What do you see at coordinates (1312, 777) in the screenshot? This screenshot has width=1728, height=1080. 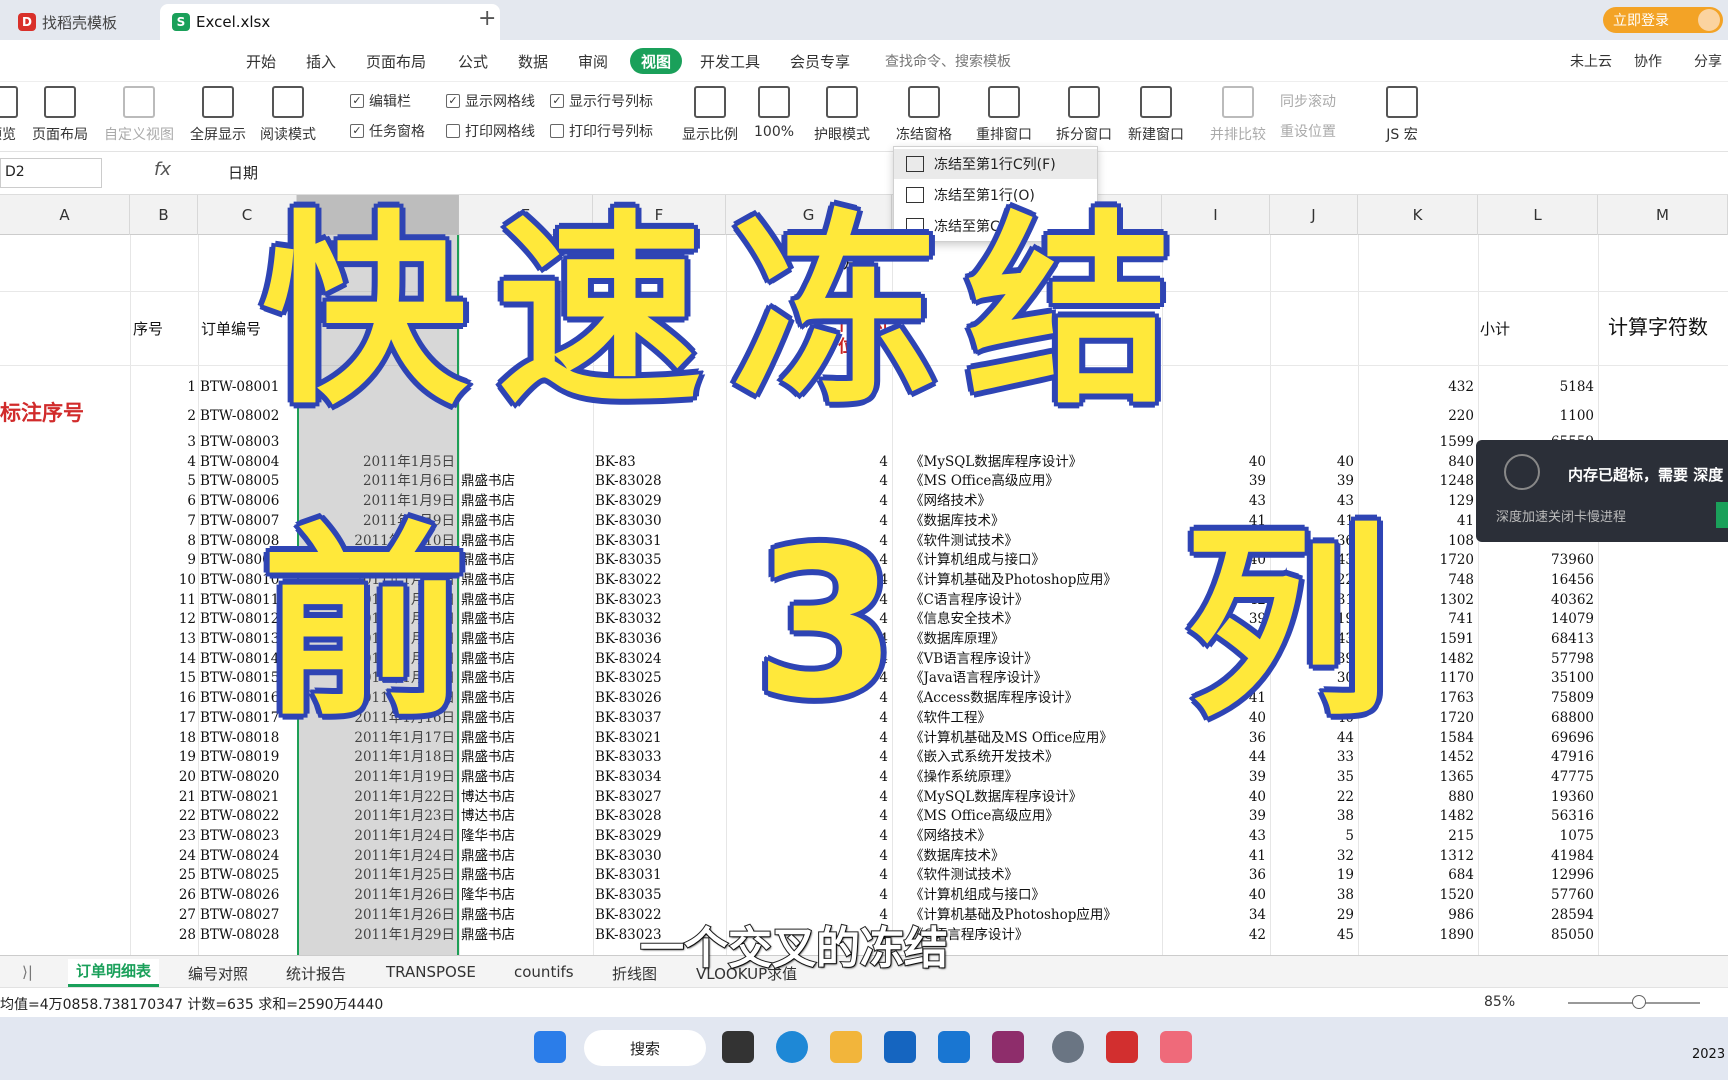 I see `table-cell: 35` at bounding box center [1312, 777].